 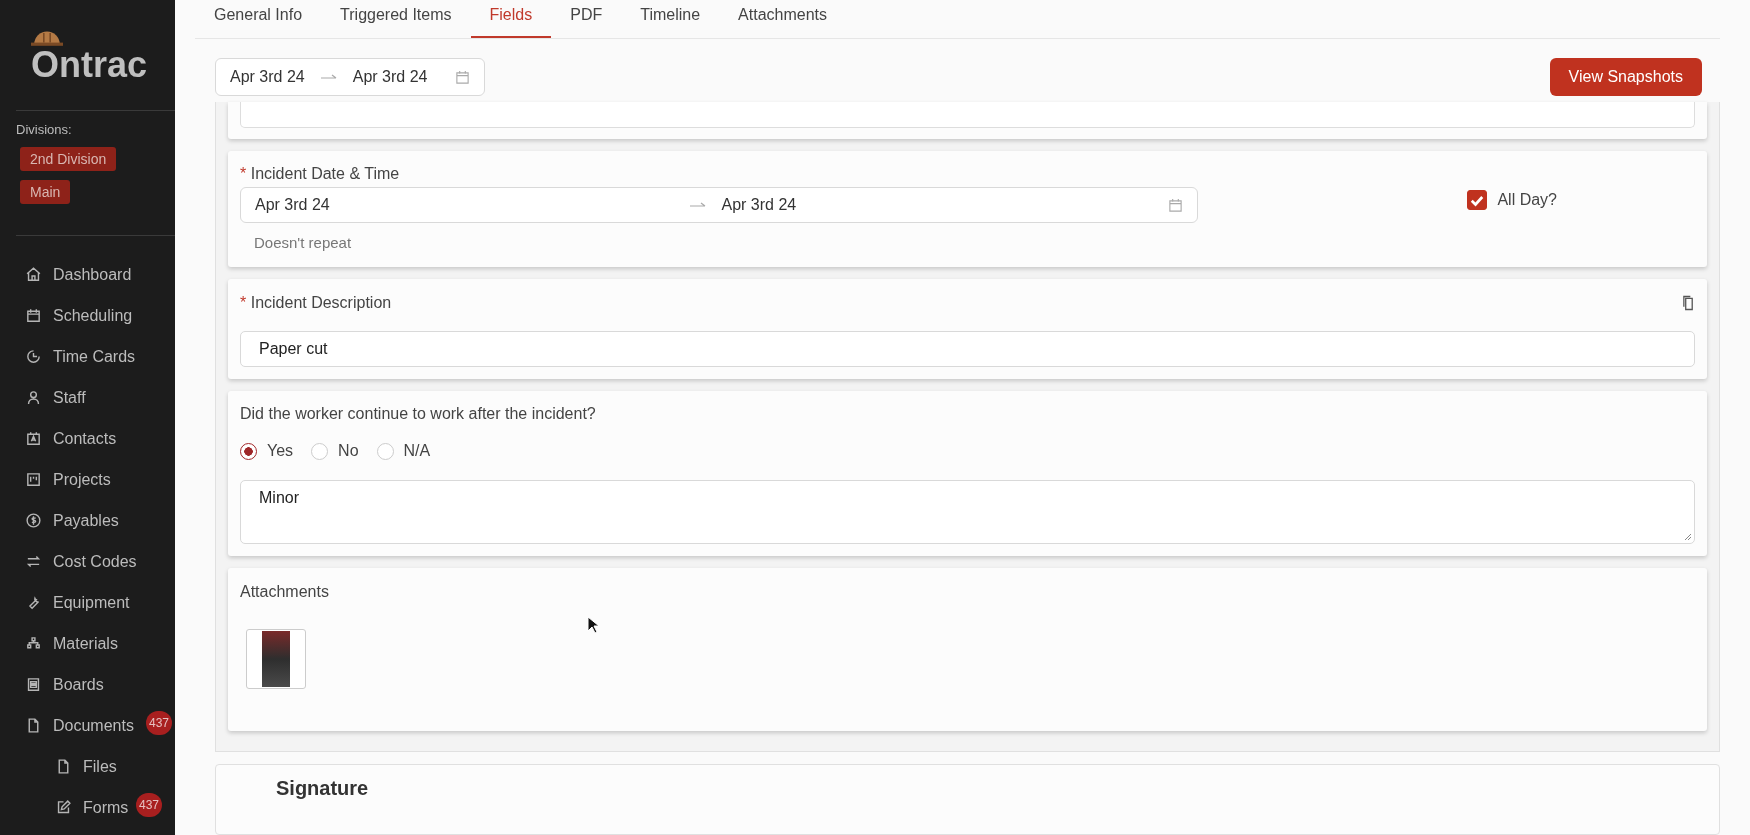 What do you see at coordinates (1625, 77) in the screenshot?
I see `view-snapshots-button: View Snapshots` at bounding box center [1625, 77].